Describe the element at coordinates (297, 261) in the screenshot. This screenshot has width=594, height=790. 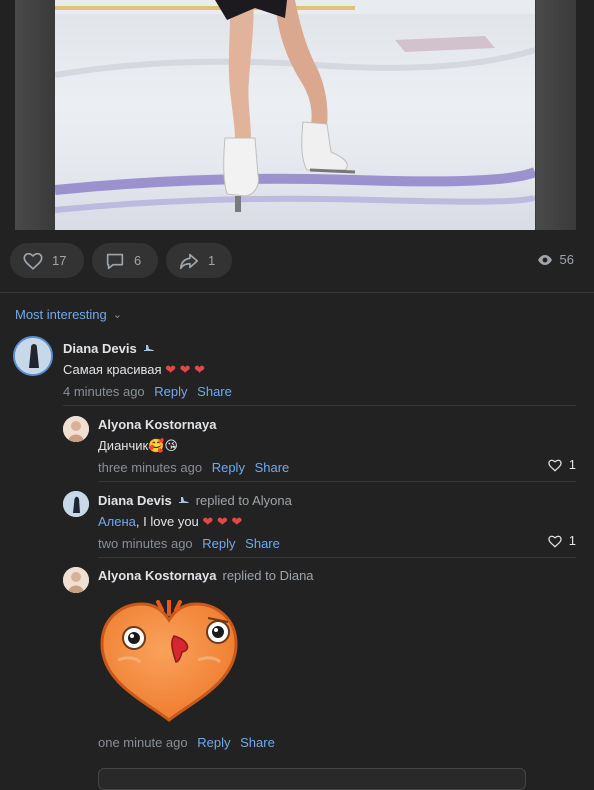
I see `post-actions: 17 6 1 56` at that location.